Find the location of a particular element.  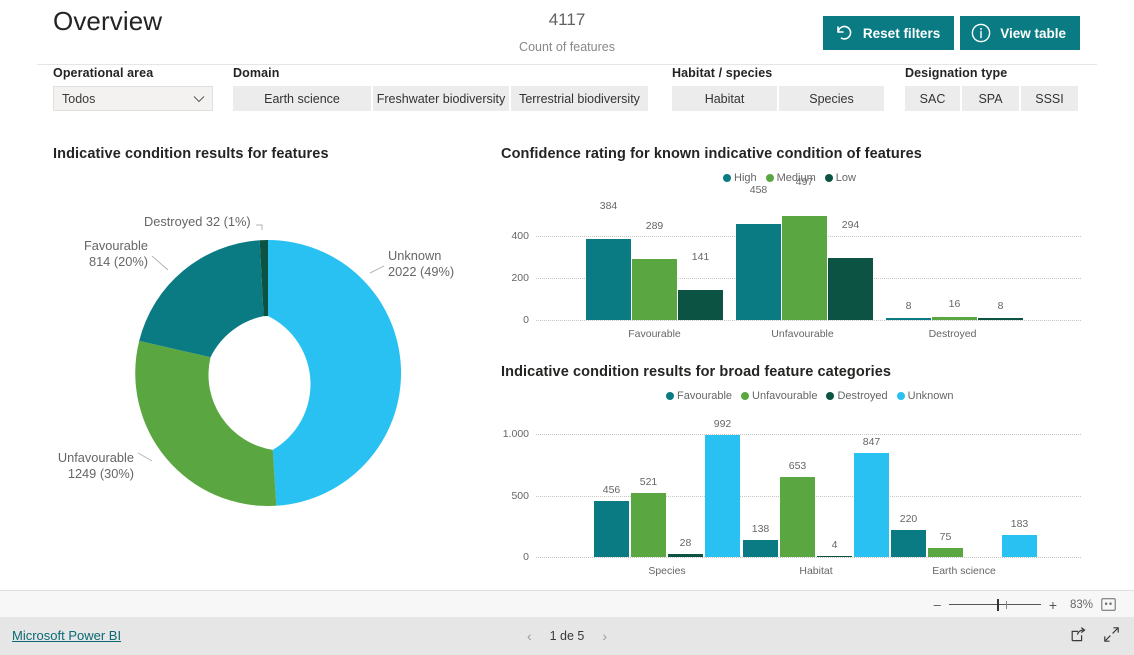

domain-tile-earth-science: Earth science is located at coordinates (302, 98).